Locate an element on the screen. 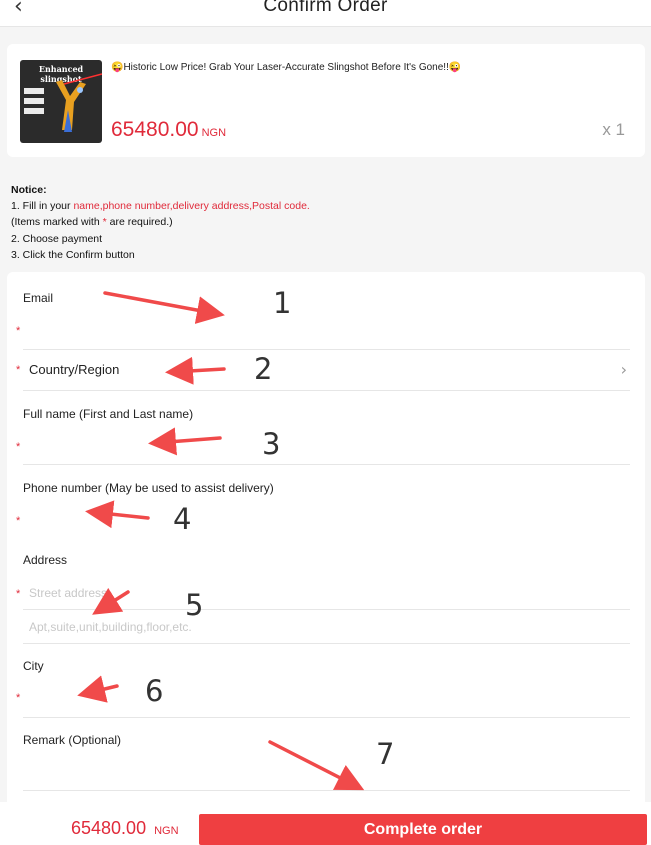 This screenshot has height=845, width=651. product-price-currency: NGN is located at coordinates (214, 133).